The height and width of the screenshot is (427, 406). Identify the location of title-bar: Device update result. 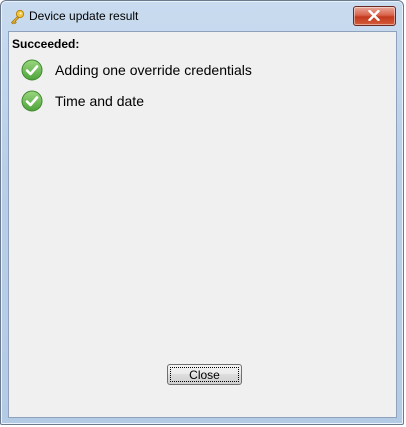
(202, 16).